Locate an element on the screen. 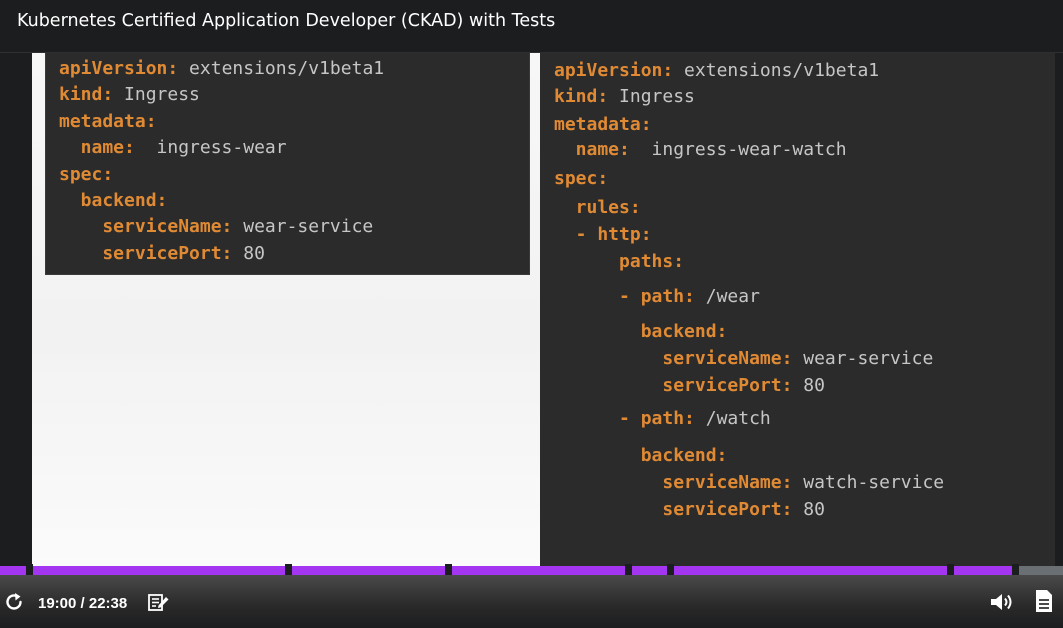 The image size is (1063, 628). volume-icon is located at coordinates (1002, 602).